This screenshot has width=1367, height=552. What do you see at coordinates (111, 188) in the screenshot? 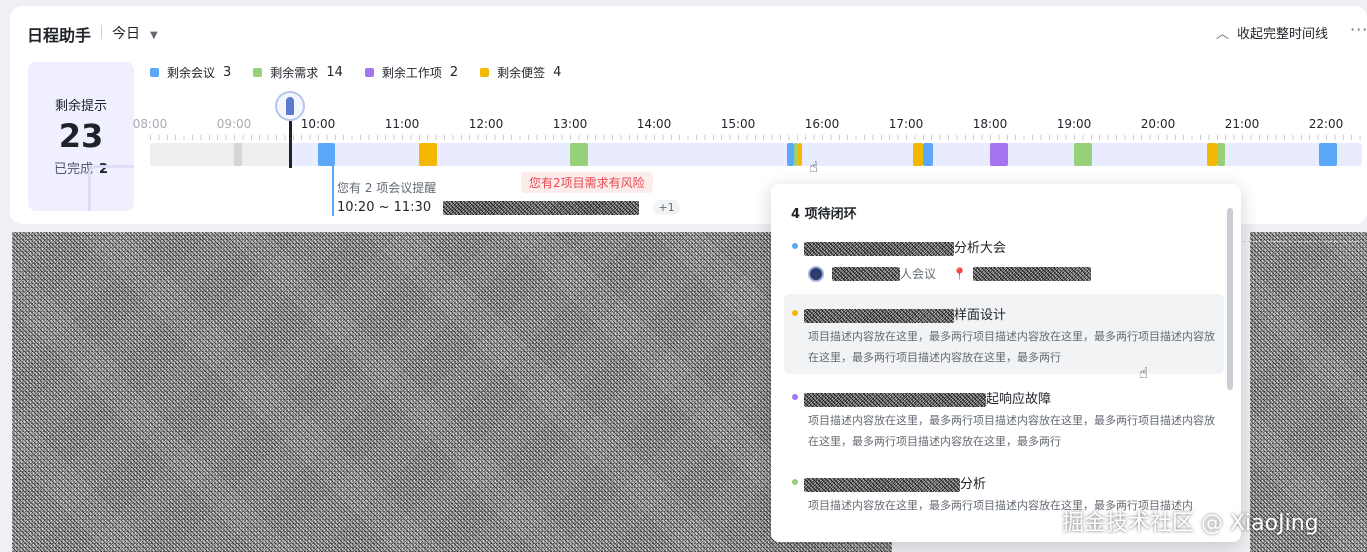
I see `calendar-decor-icon` at bounding box center [111, 188].